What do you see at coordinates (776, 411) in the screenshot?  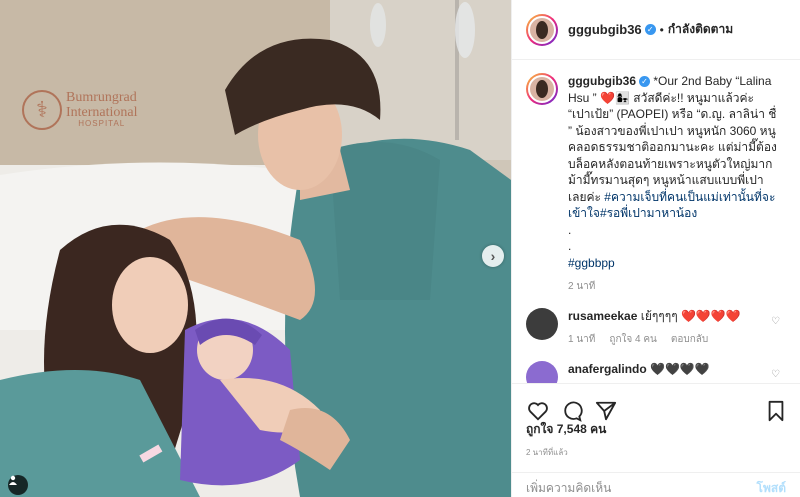 I see `bookmark-icon` at bounding box center [776, 411].